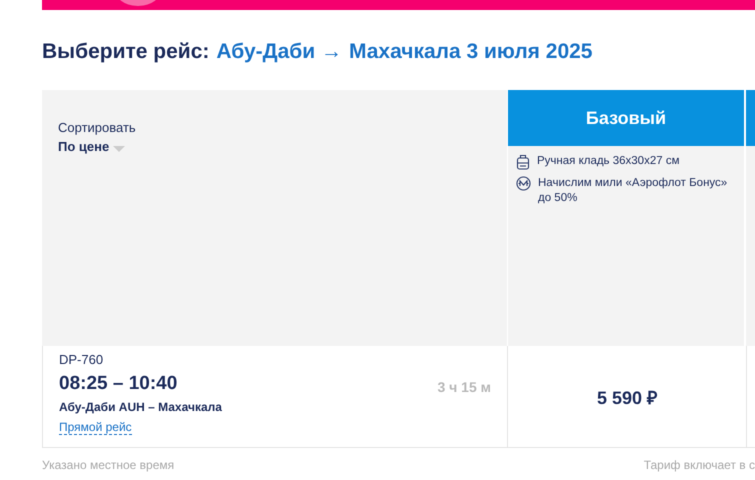 Image resolution: width=755 pixels, height=480 pixels. Describe the element at coordinates (118, 384) in the screenshot. I see `flight-times: 08:25 – 10:40` at that location.